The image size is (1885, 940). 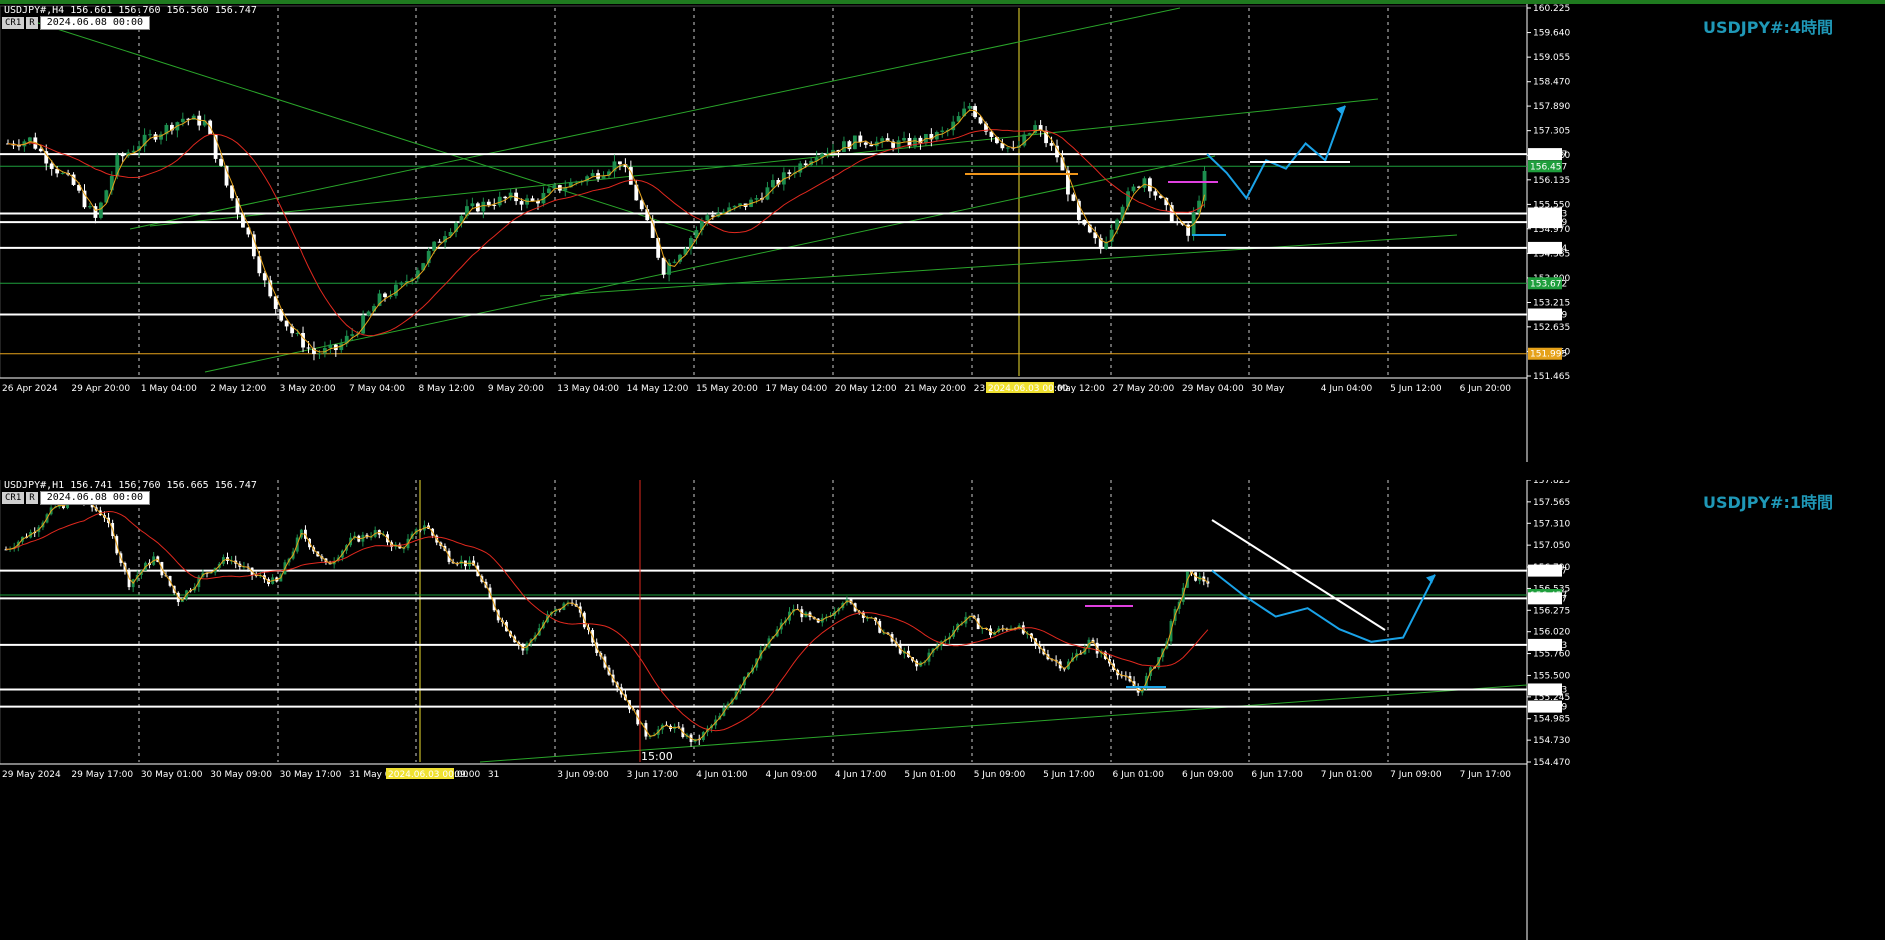 What do you see at coordinates (1347, 389) in the screenshot?
I see `h4-time-label: 4 Jun 04:00` at bounding box center [1347, 389].